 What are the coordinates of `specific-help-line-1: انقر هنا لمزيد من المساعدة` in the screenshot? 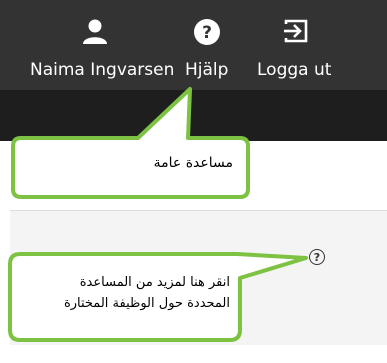 It's located at (154, 282).